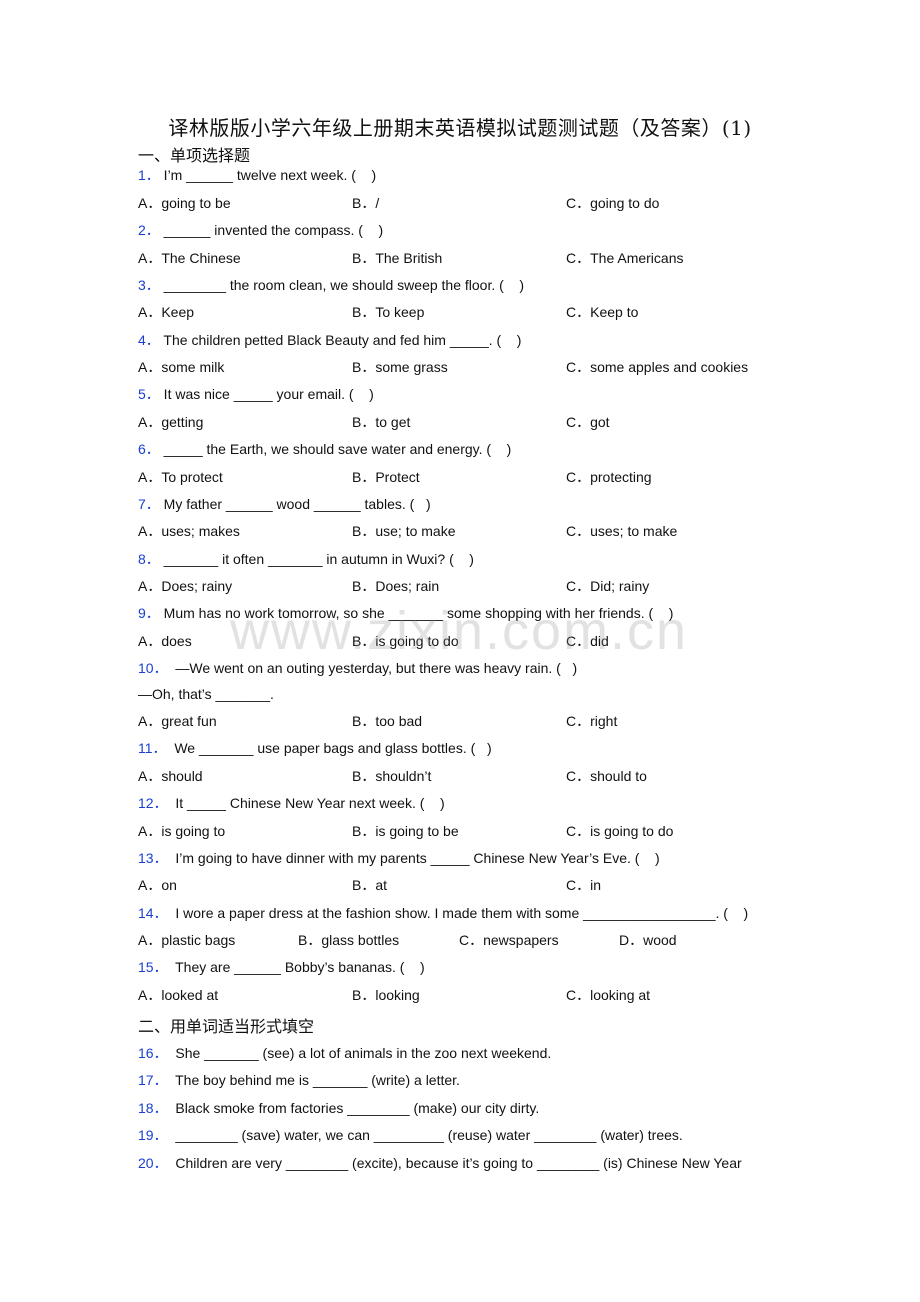  I want to click on question-number: 13．, so click(153, 858).